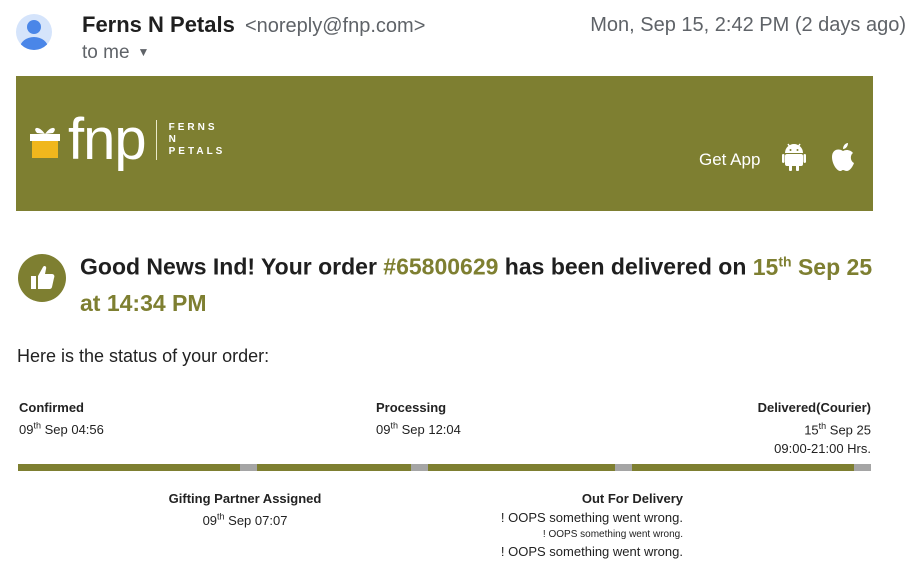 The height and width of the screenshot is (568, 914). Describe the element at coordinates (197, 140) in the screenshot. I see `logo-subtitle: FERNS N PETALS` at that location.